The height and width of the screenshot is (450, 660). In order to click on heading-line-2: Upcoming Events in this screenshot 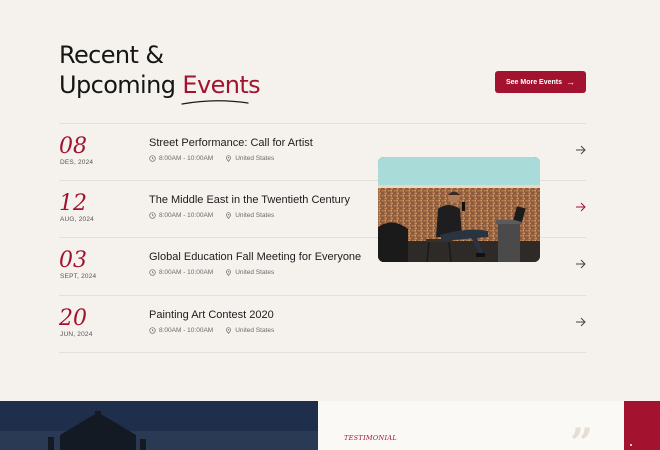, I will do `click(160, 87)`.